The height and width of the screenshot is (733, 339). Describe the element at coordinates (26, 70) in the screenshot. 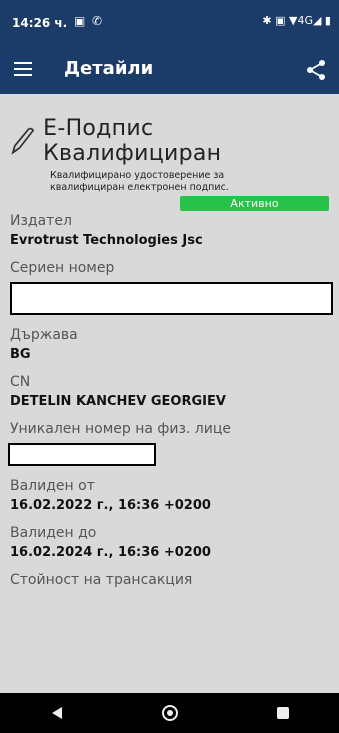

I see `menu-icon` at that location.